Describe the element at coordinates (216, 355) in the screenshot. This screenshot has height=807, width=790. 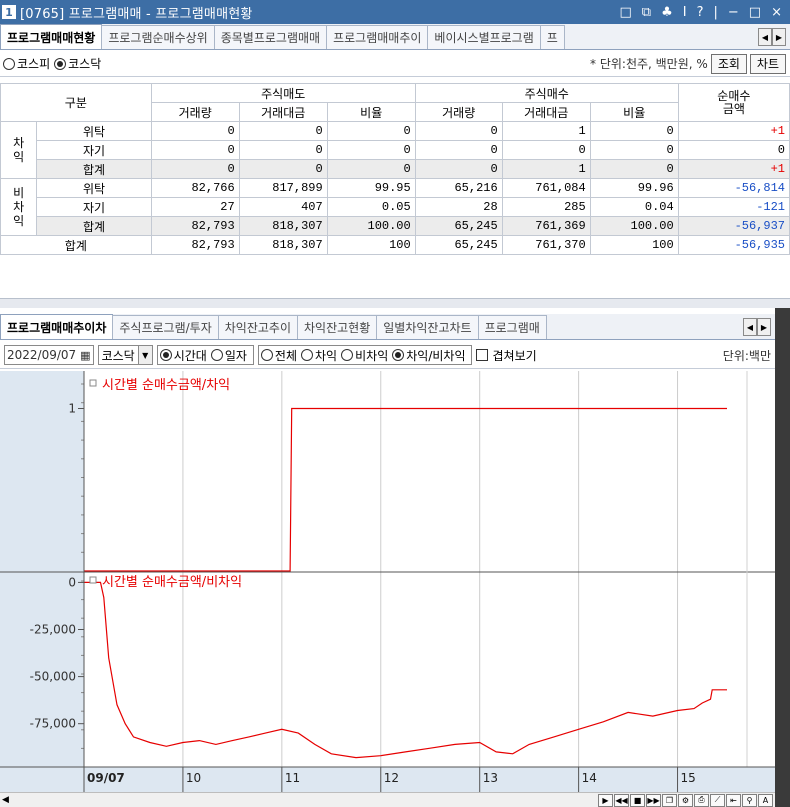
I see `radio-by-day-dot` at that location.